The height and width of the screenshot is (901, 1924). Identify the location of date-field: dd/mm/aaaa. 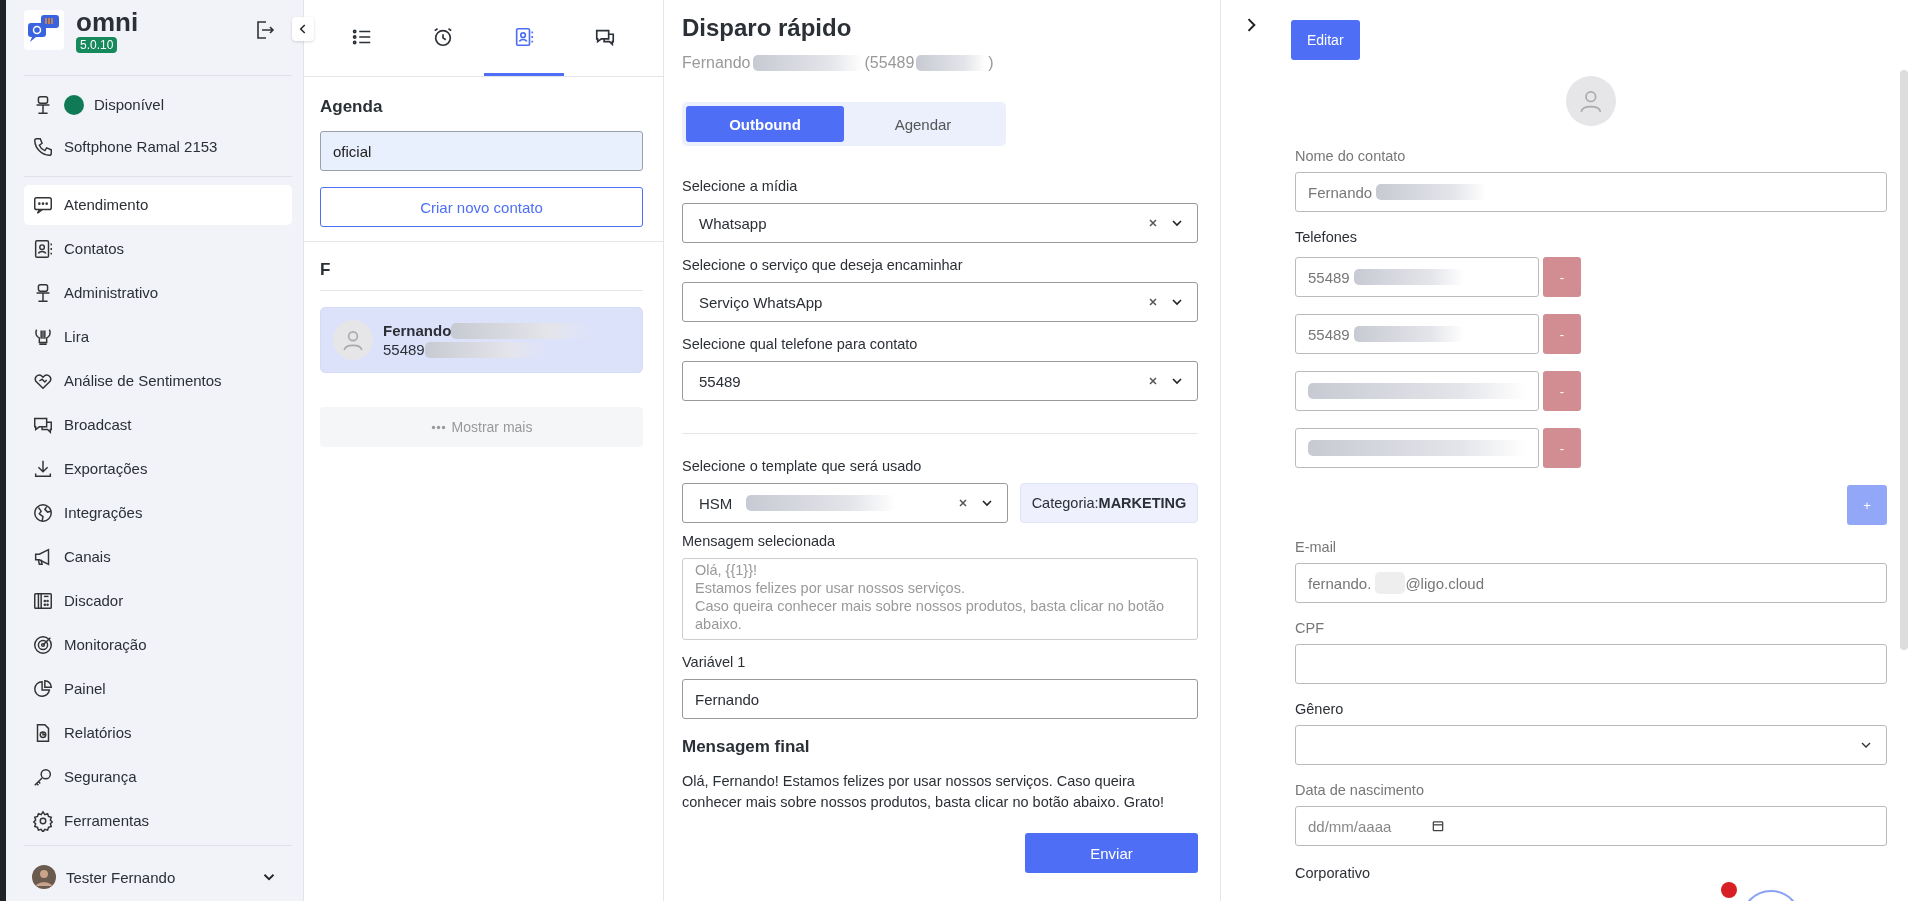
(1591, 826).